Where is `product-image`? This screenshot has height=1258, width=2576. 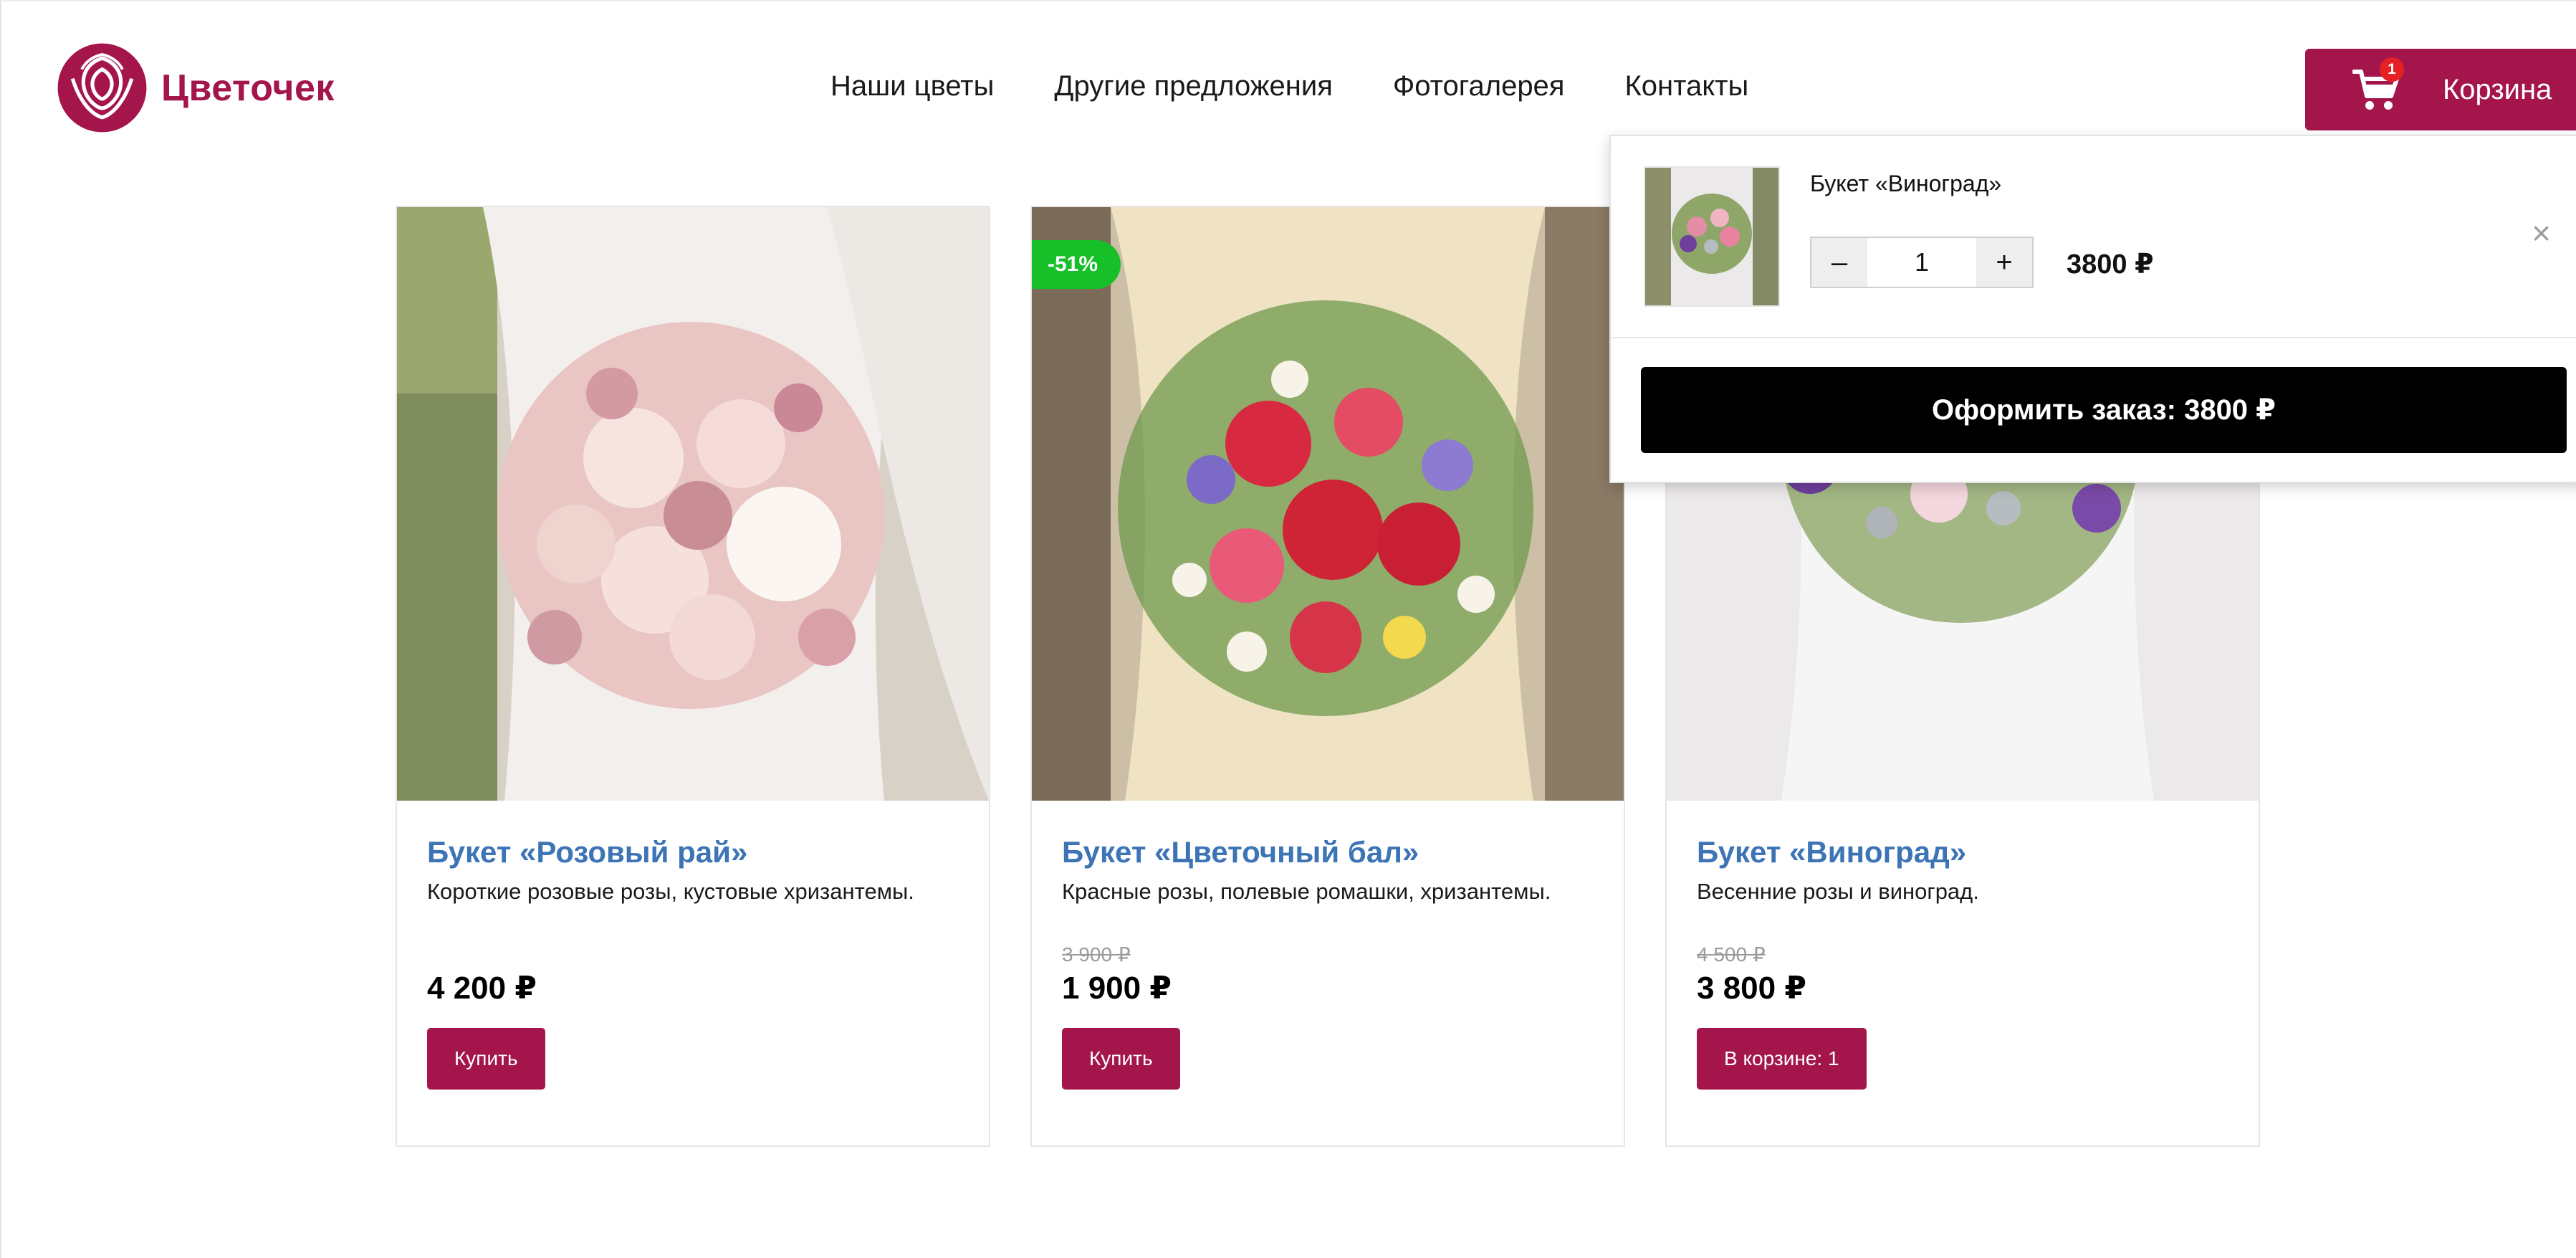
product-image is located at coordinates (693, 504).